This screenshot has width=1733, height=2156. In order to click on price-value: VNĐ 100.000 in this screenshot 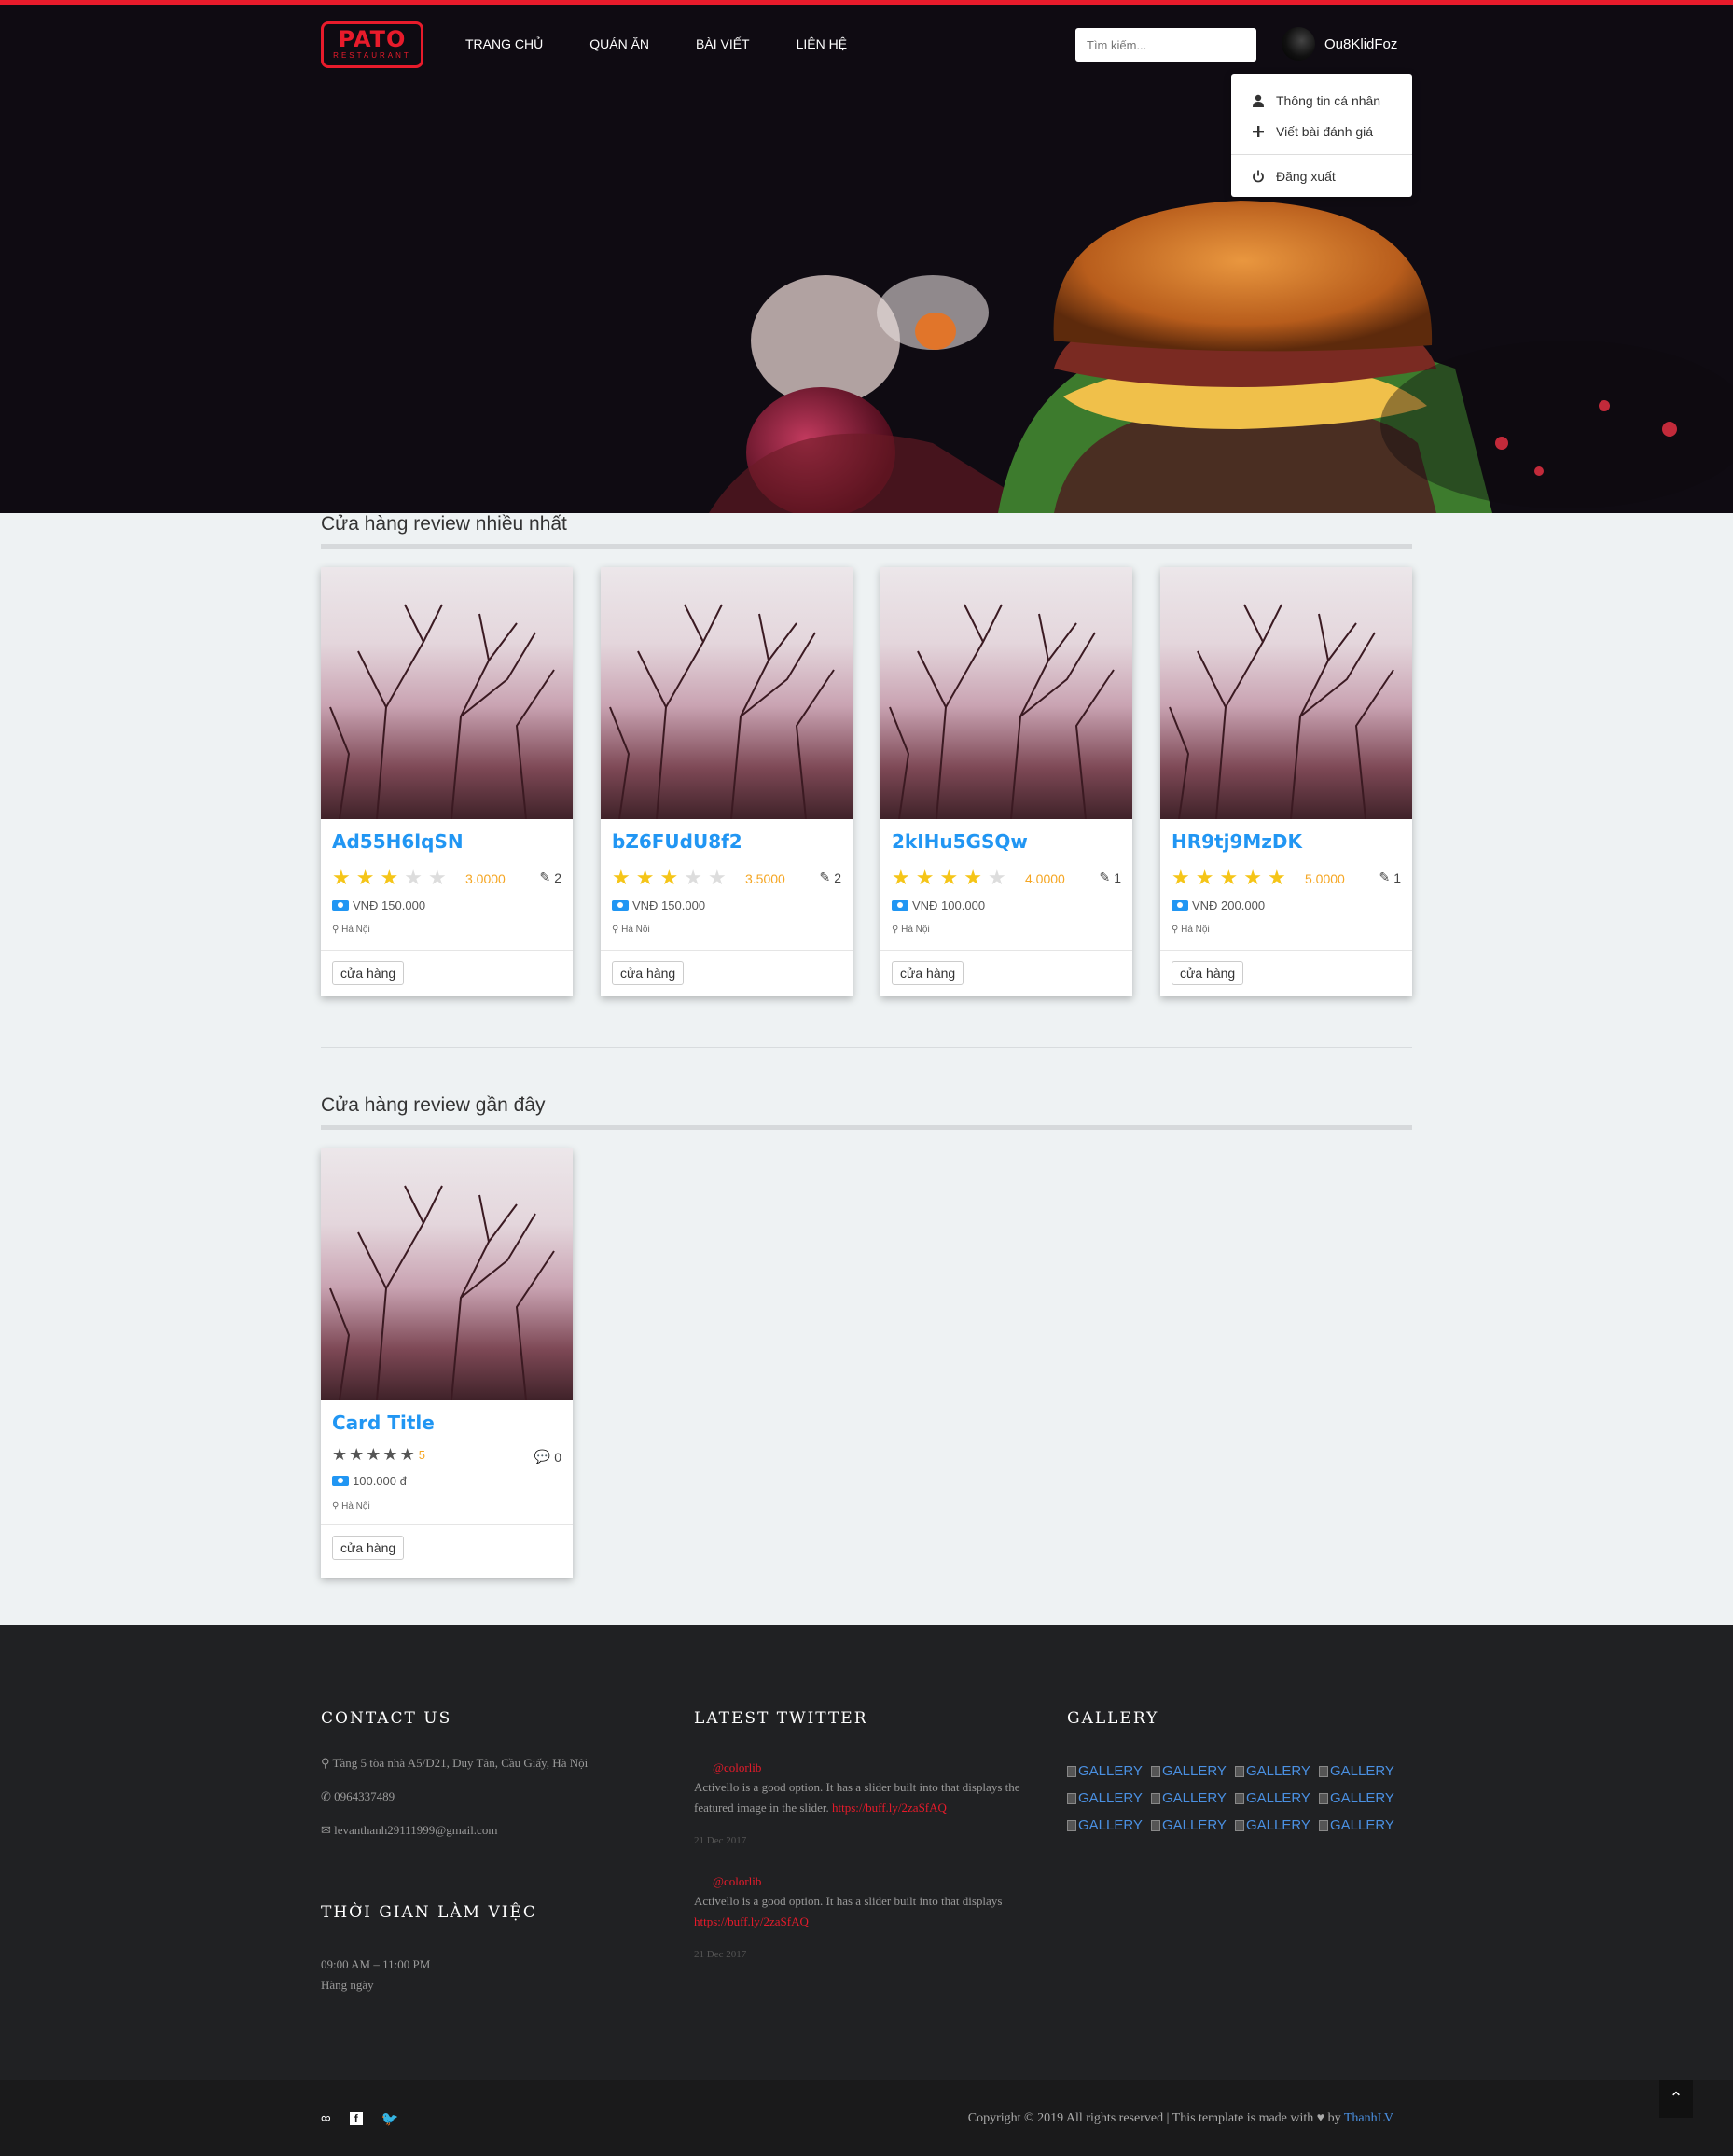, I will do `click(949, 905)`.